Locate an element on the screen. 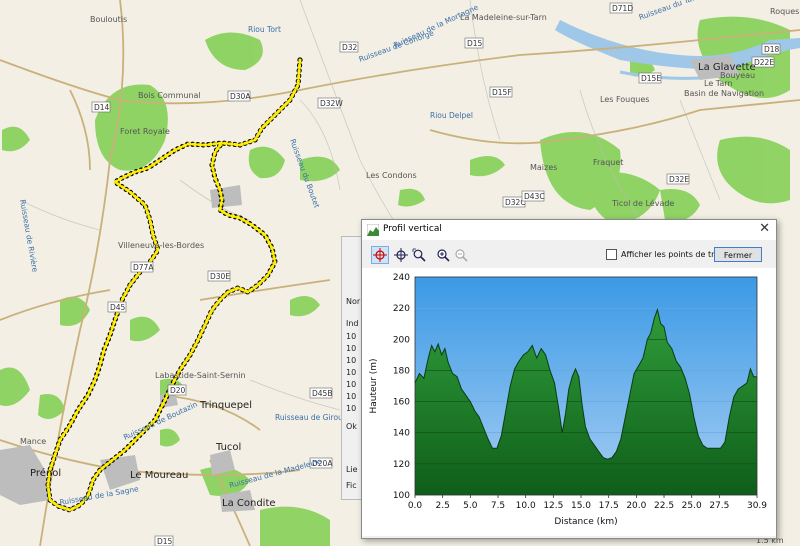 Image resolution: width=800 pixels, height=546 pixels. y-axis-label: Hauteur (m) is located at coordinates (374, 385).